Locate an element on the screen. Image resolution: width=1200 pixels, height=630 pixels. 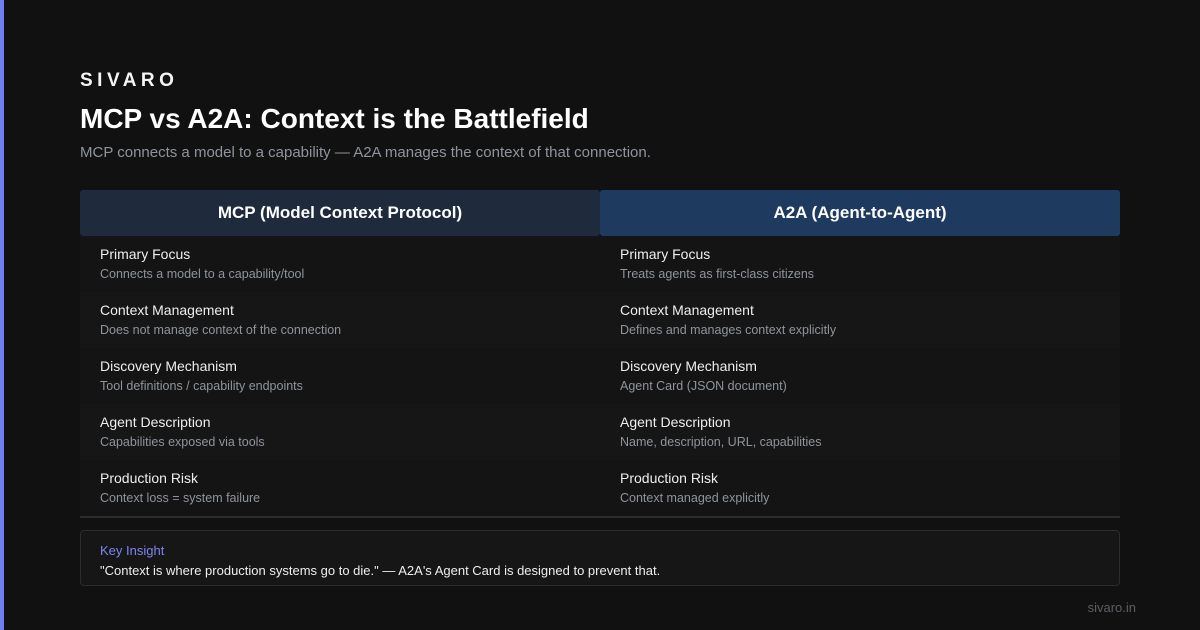
row-value: Connects a model to a capability/tool is located at coordinates (202, 274).